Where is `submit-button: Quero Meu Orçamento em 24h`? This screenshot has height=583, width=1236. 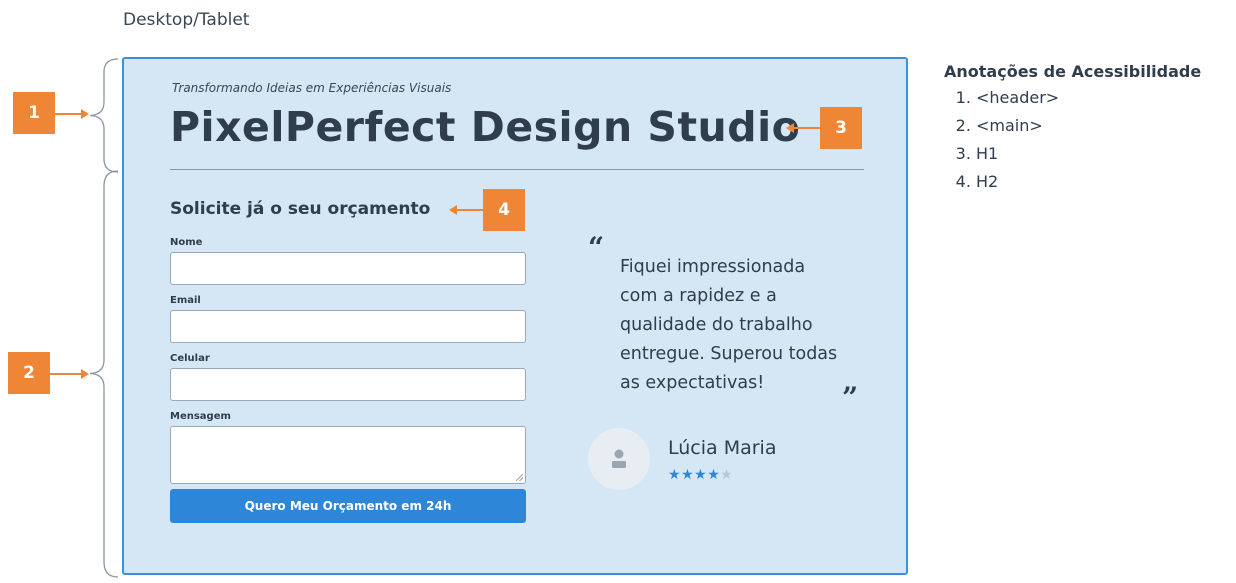
submit-button: Quero Meu Orçamento em 24h is located at coordinates (348, 506).